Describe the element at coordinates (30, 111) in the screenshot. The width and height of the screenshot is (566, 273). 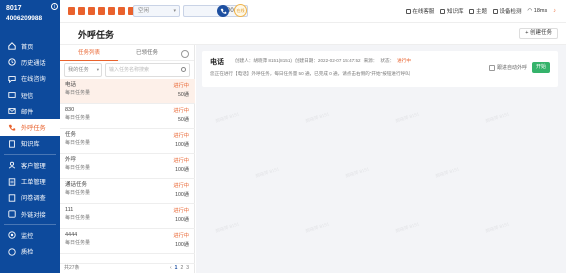
I see `sidebar-item-mail: 邮件` at that location.